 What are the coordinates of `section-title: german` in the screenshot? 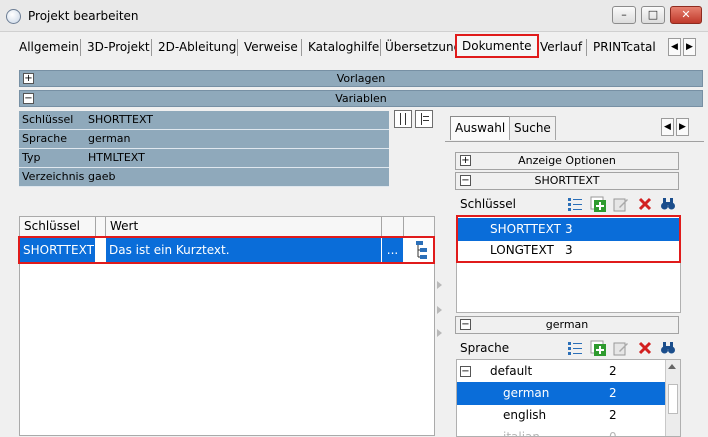 It's located at (567, 324).